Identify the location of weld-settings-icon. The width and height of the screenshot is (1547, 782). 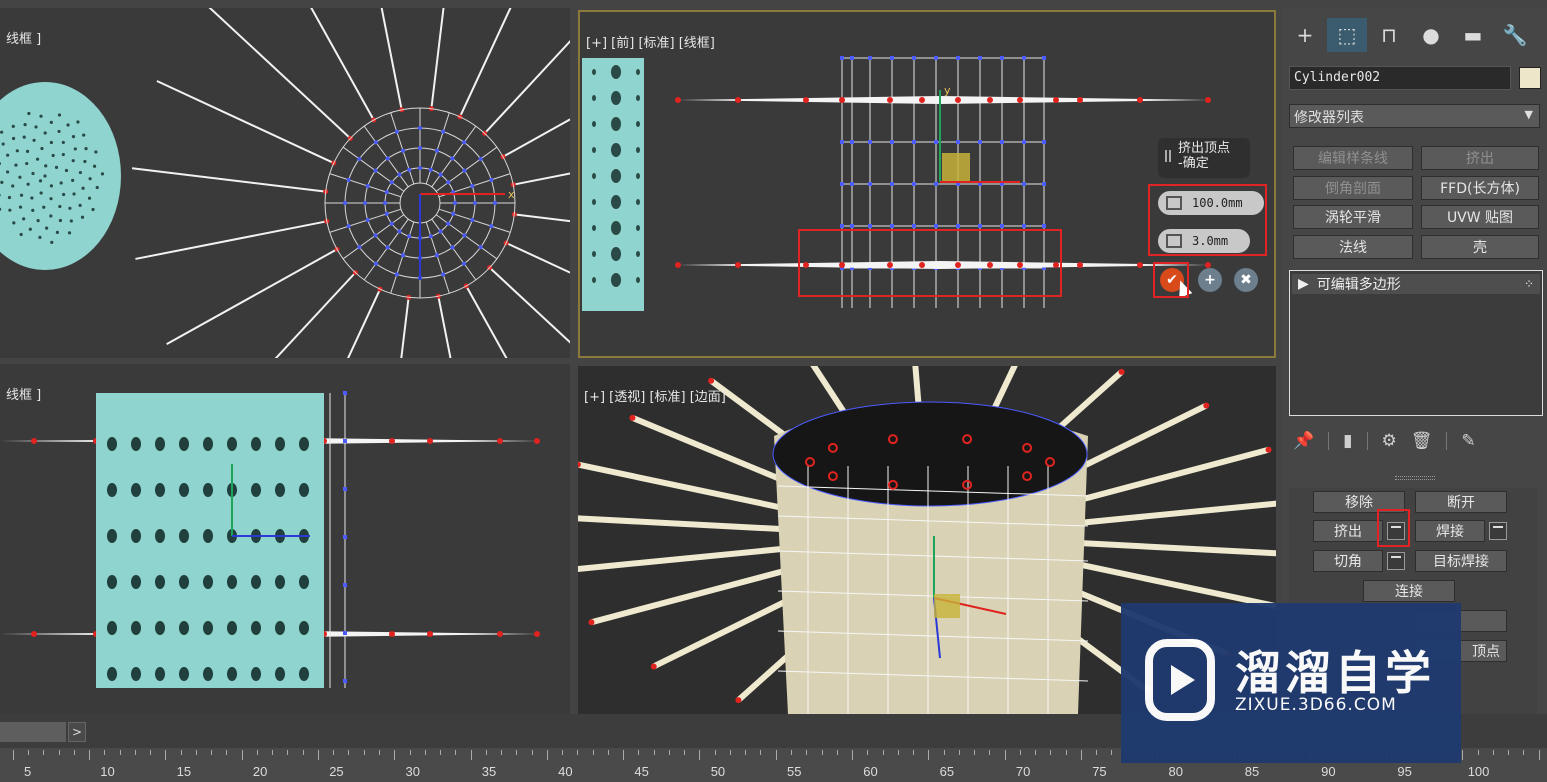
(1498, 531).